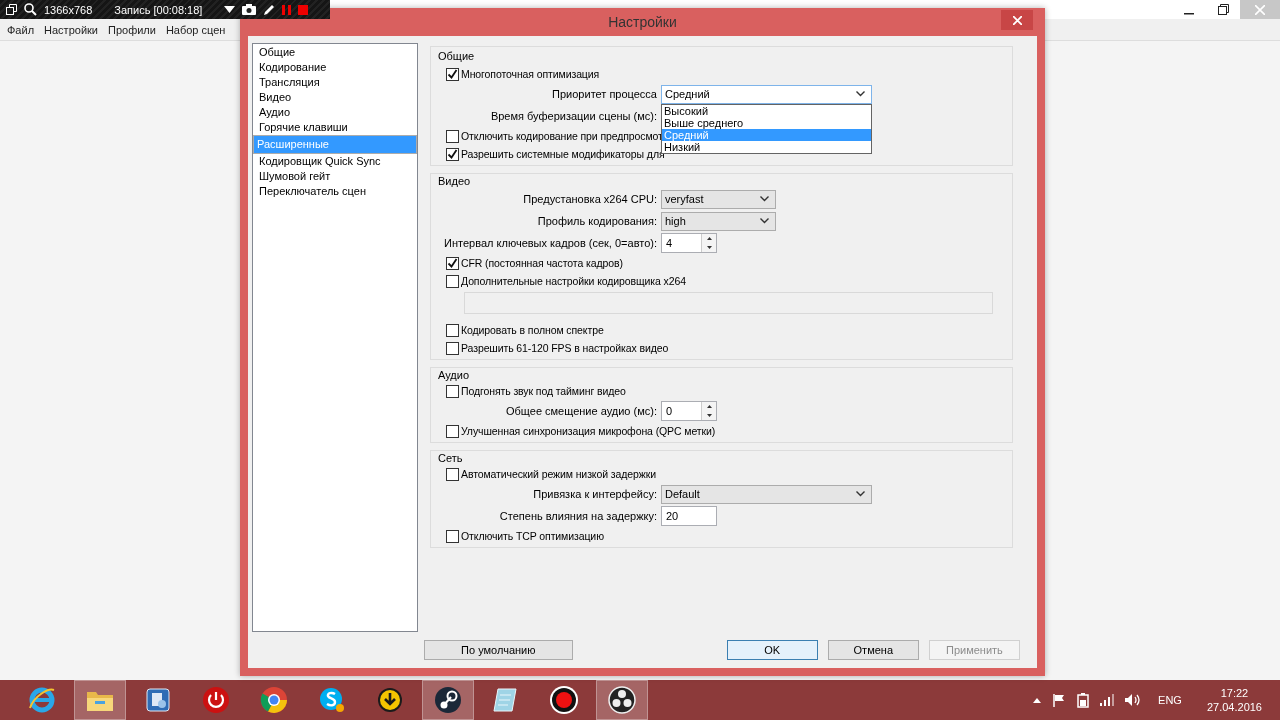 The height and width of the screenshot is (720, 1280). Describe the element at coordinates (542, 263) in the screenshot. I see `checkbox-label: CFR (постоянная частота кадров)` at that location.